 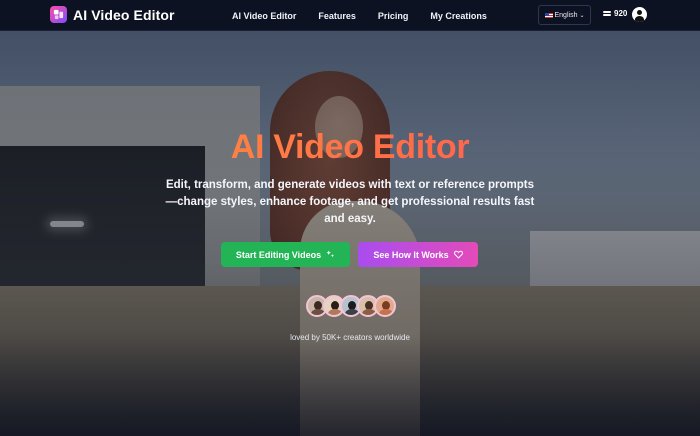 What do you see at coordinates (393, 16) in the screenshot?
I see `nav-link-pricing: Pricing` at bounding box center [393, 16].